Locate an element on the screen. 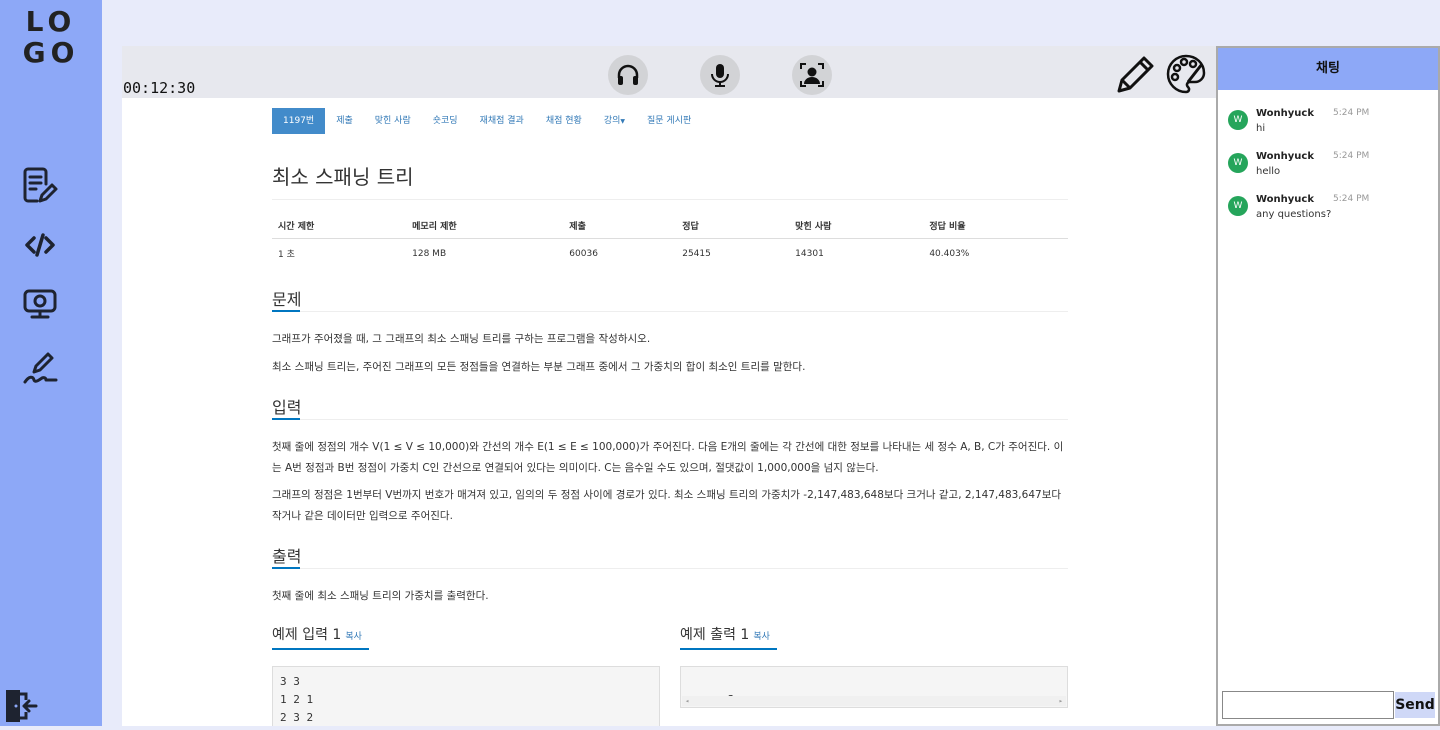 The image size is (1440, 730). table-header: 제출 is located at coordinates (620, 227).